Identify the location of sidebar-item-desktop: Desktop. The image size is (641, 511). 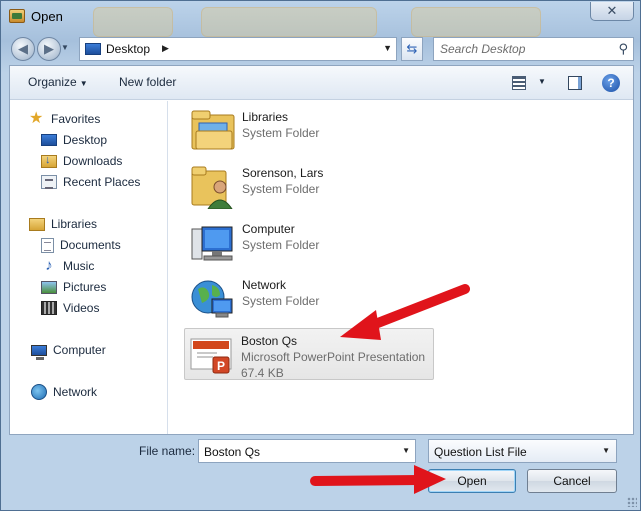
(74, 140).